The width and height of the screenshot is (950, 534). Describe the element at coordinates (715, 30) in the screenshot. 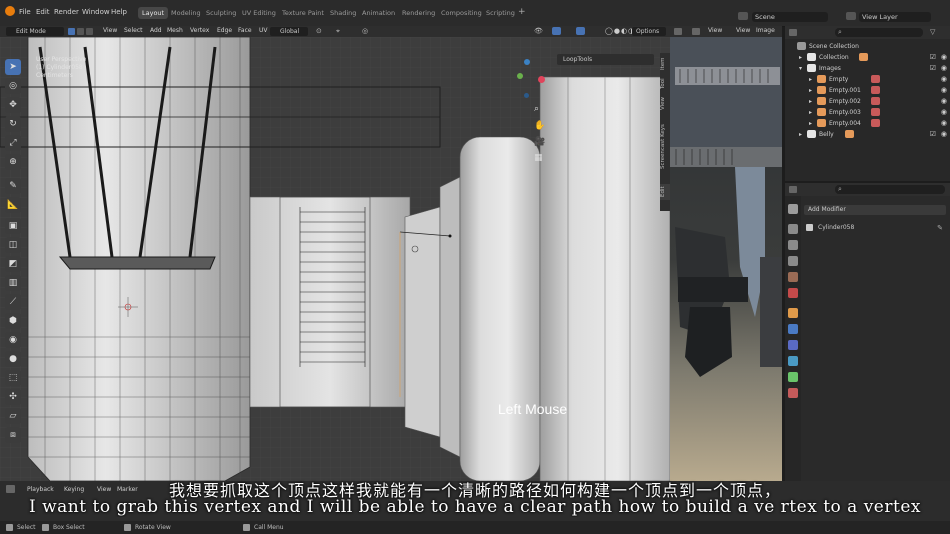

I see `img-menu-view: View` at that location.